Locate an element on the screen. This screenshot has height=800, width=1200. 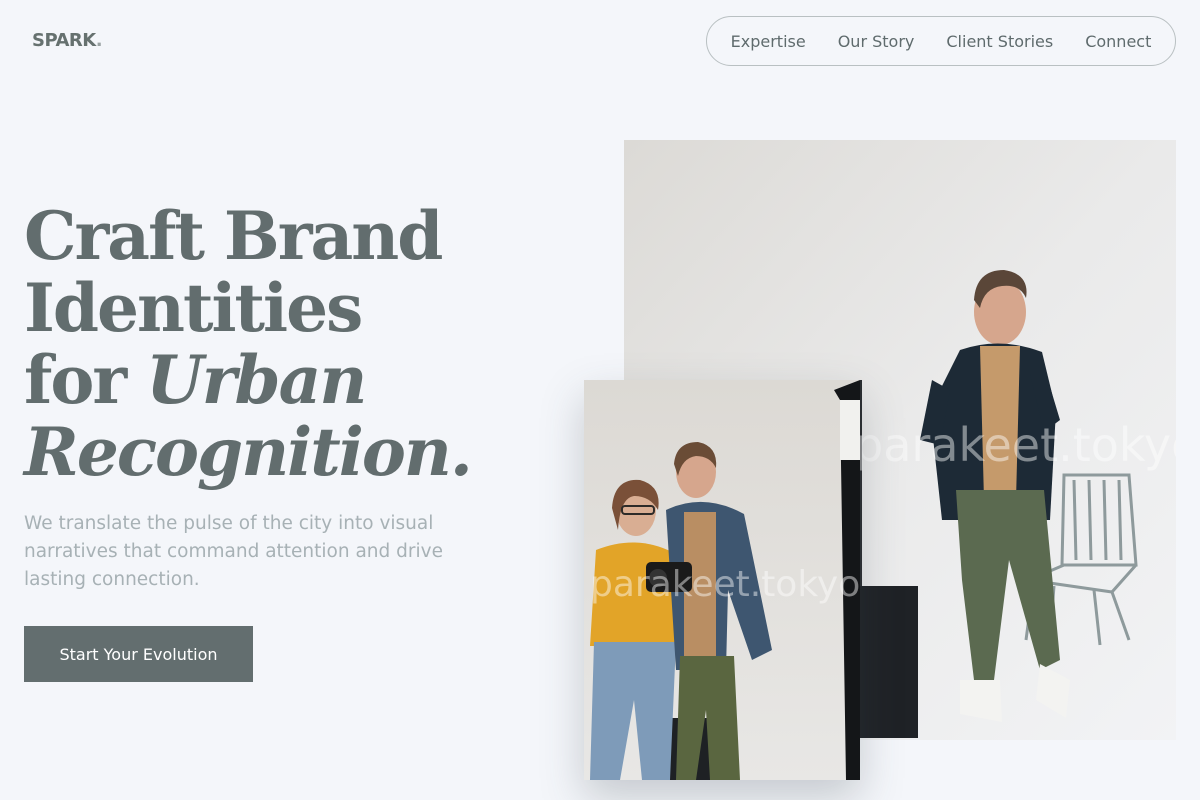
headline-recognition: Recognition. is located at coordinates (248, 452).